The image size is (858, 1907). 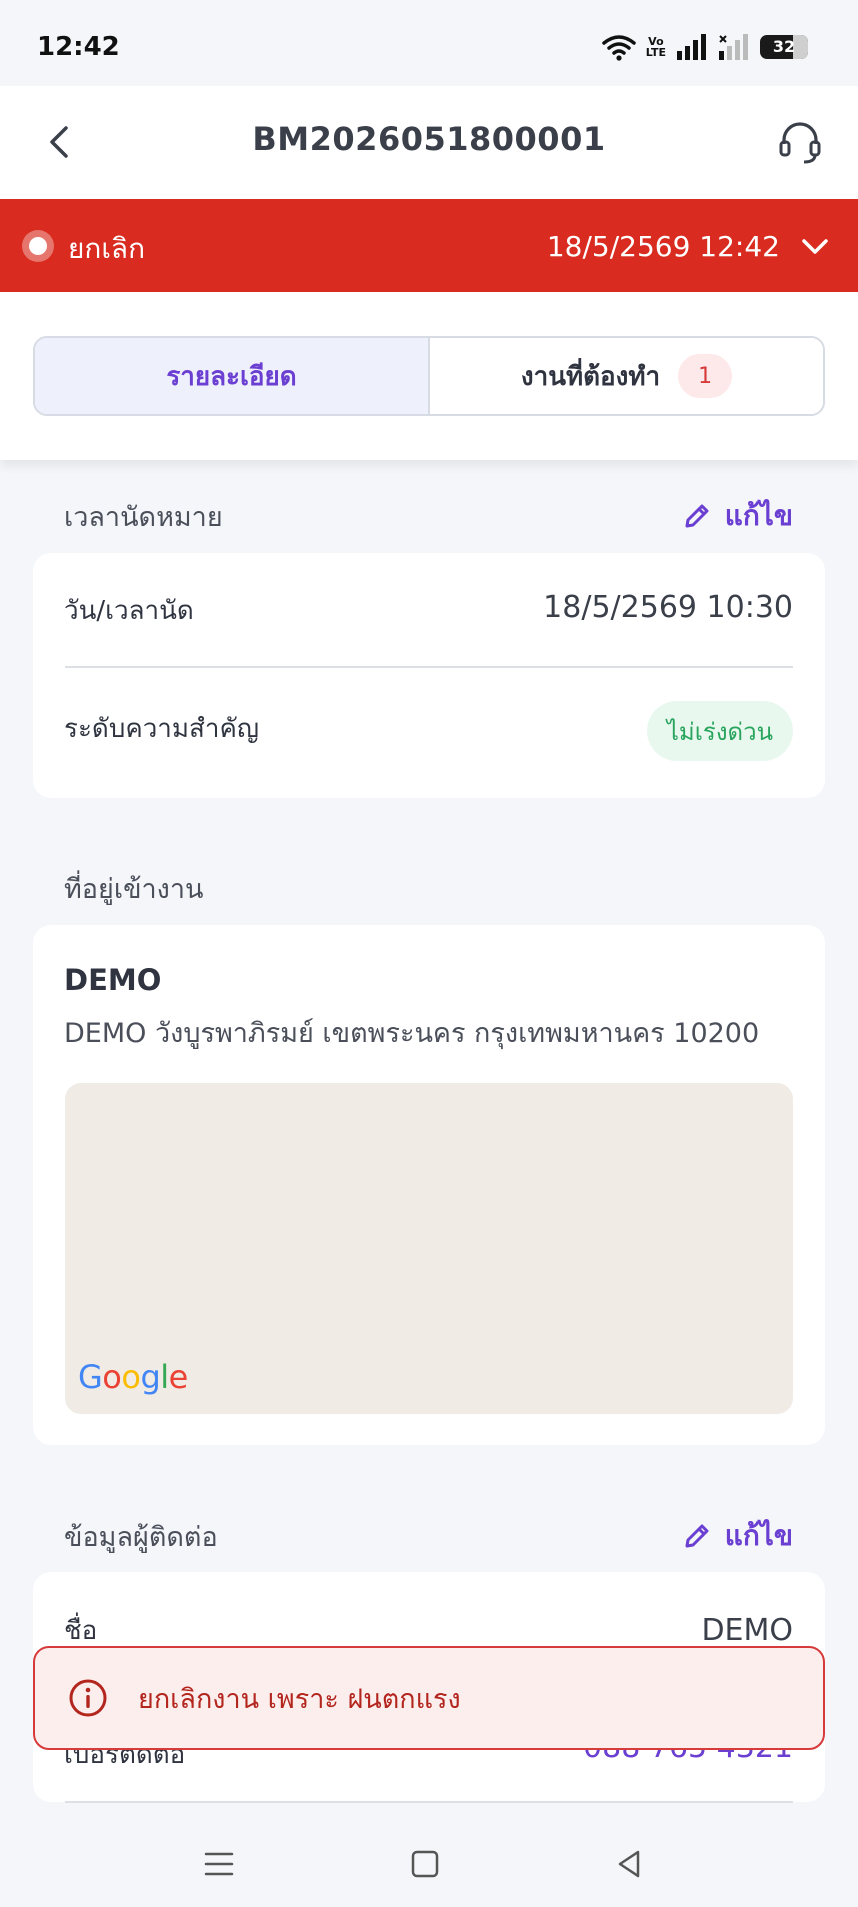 I want to click on chevron-down-icon, so click(x=815, y=246).